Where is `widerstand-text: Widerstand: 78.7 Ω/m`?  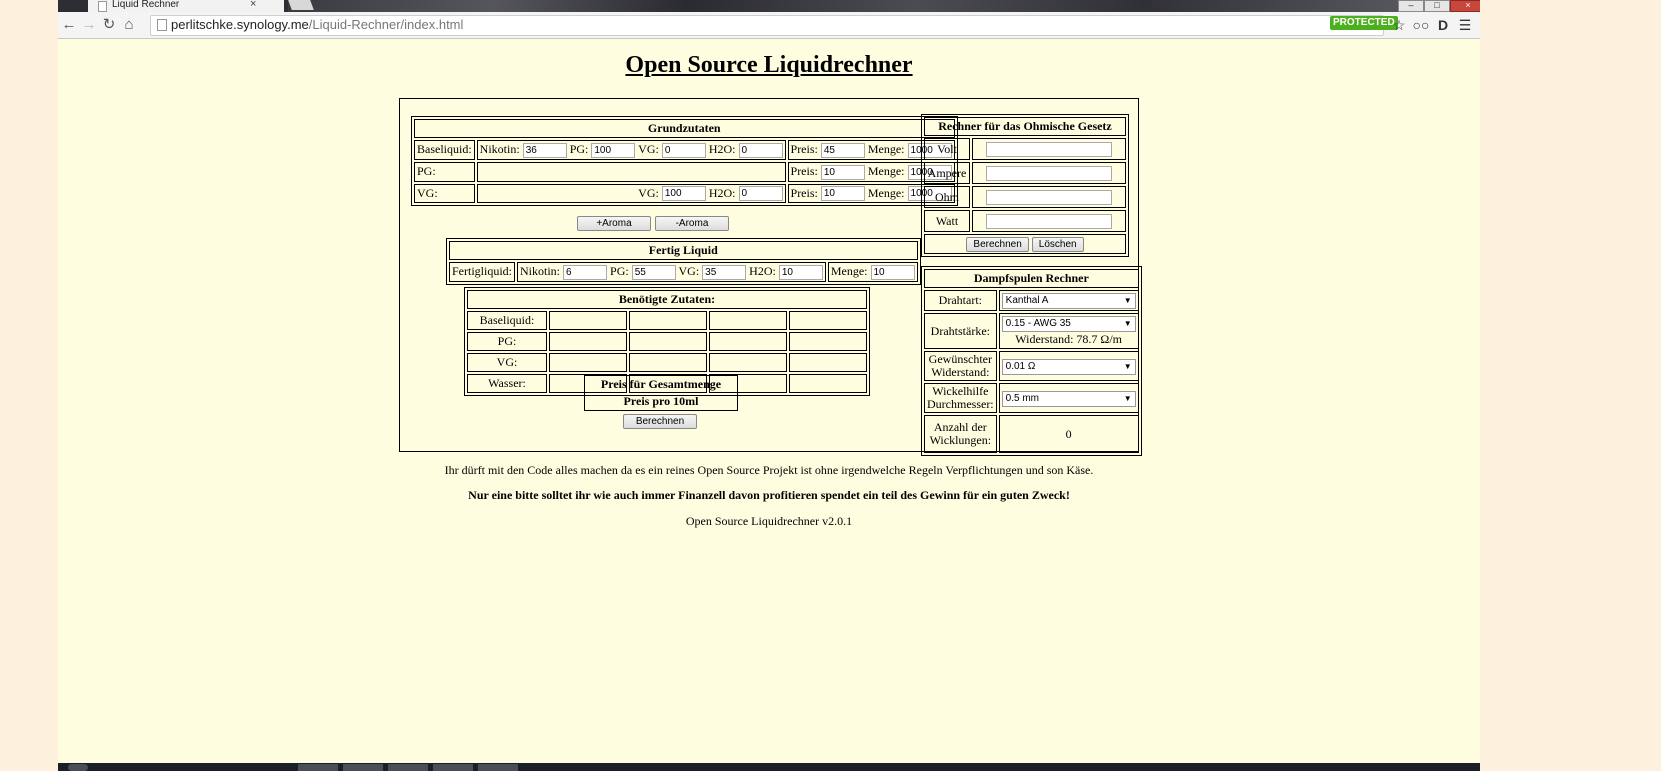 widerstand-text: Widerstand: 78.7 Ω/m is located at coordinates (1069, 339).